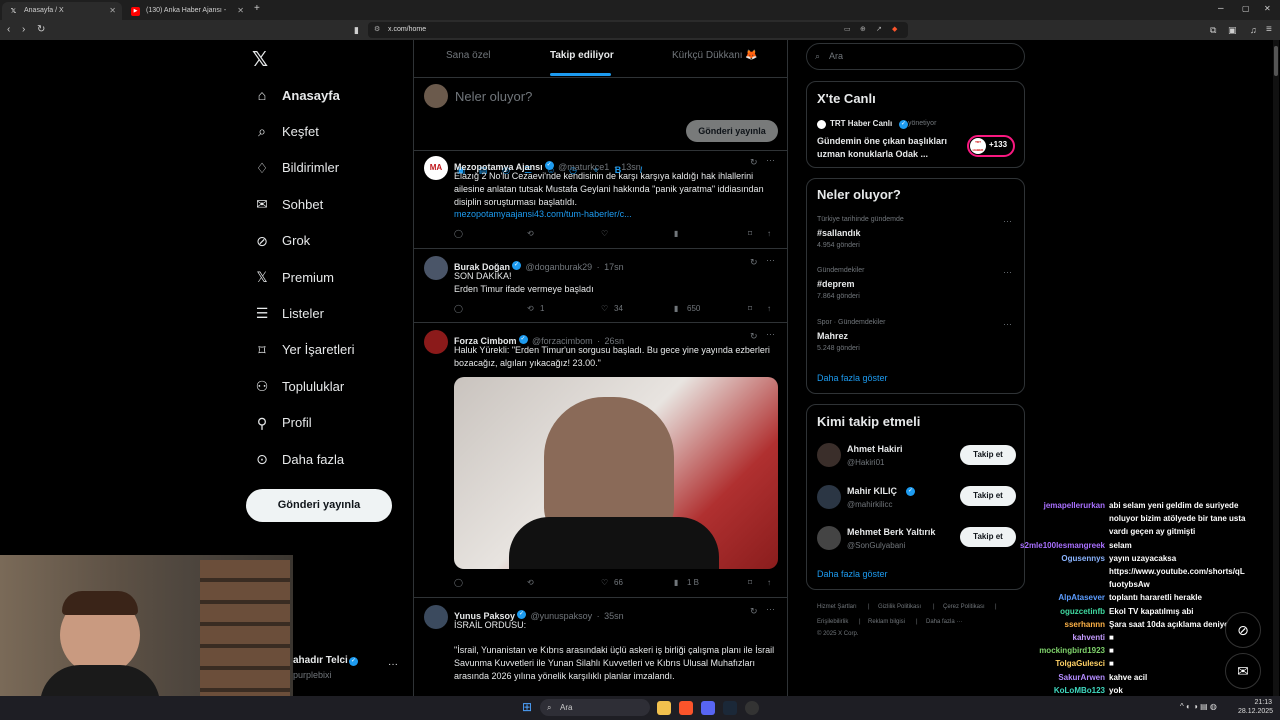 Image resolution: width=1280 pixels, height=720 pixels. I want to click on live-participants: TRT HABER +133, so click(991, 146).